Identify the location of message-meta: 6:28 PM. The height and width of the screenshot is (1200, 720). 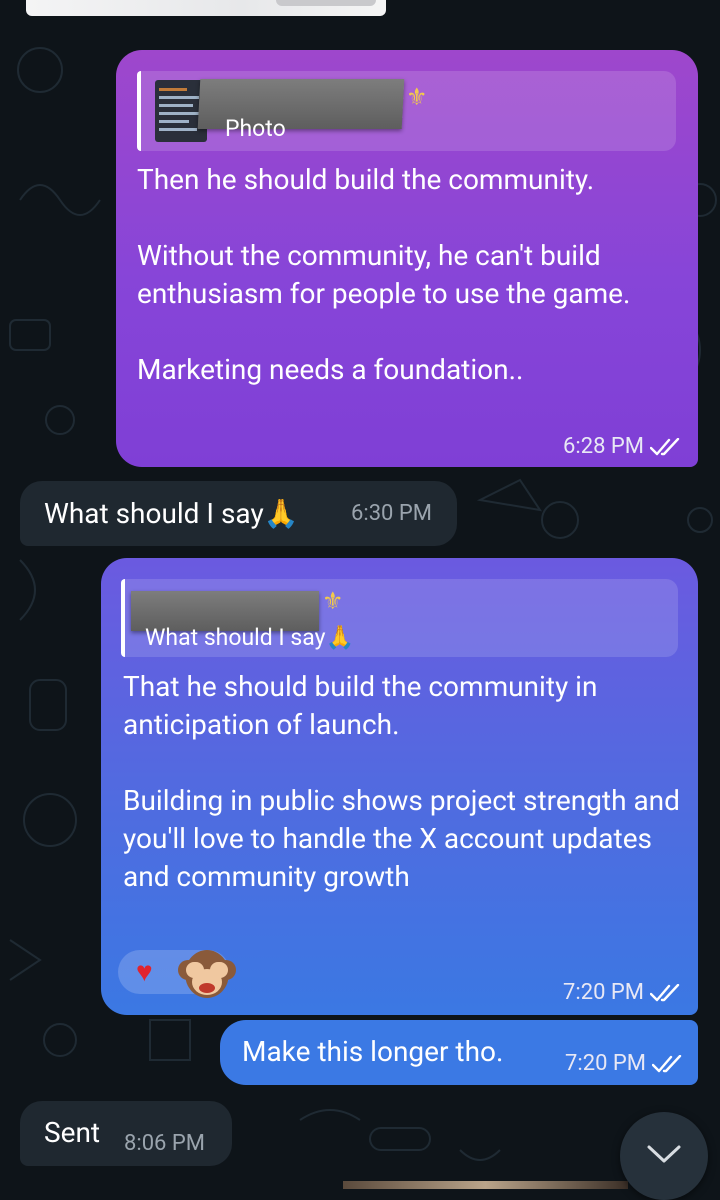
(622, 446).